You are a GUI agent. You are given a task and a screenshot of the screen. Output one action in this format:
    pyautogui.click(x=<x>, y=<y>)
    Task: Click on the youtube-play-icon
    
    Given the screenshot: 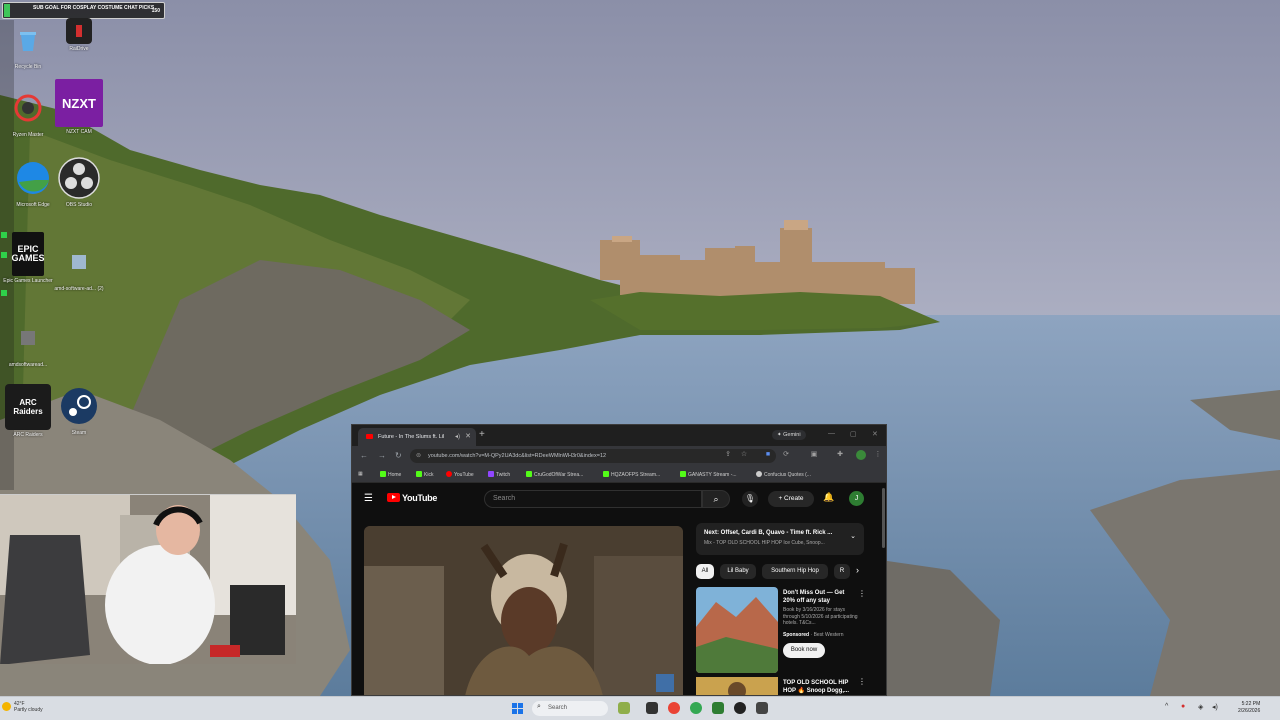 What is the action you would take?
    pyautogui.click(x=393, y=497)
    